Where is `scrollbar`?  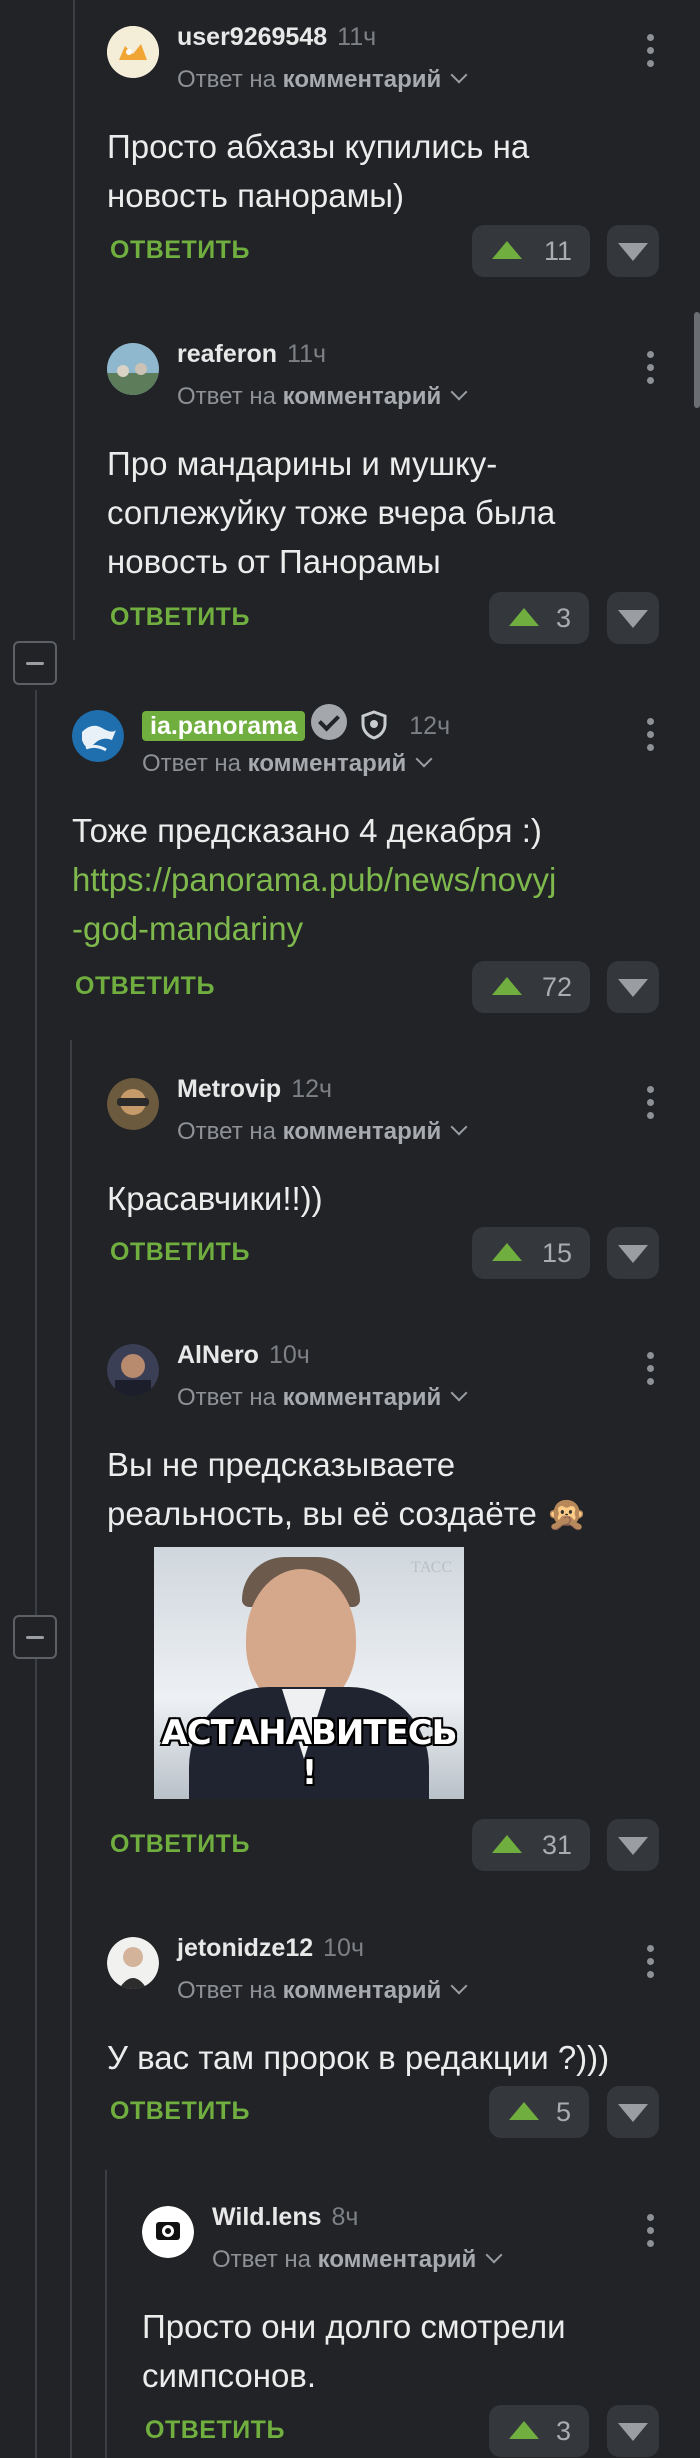 scrollbar is located at coordinates (697, 360).